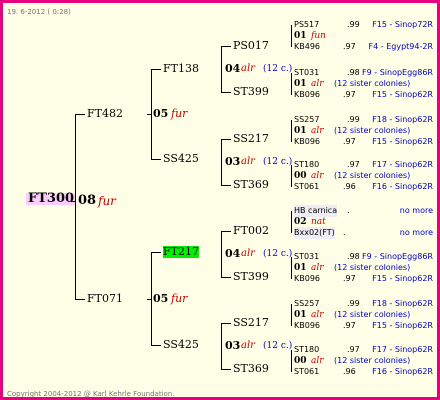 The image size is (440, 400). I want to click on gen4-link: F15 - Sinop72R, so click(402, 25).